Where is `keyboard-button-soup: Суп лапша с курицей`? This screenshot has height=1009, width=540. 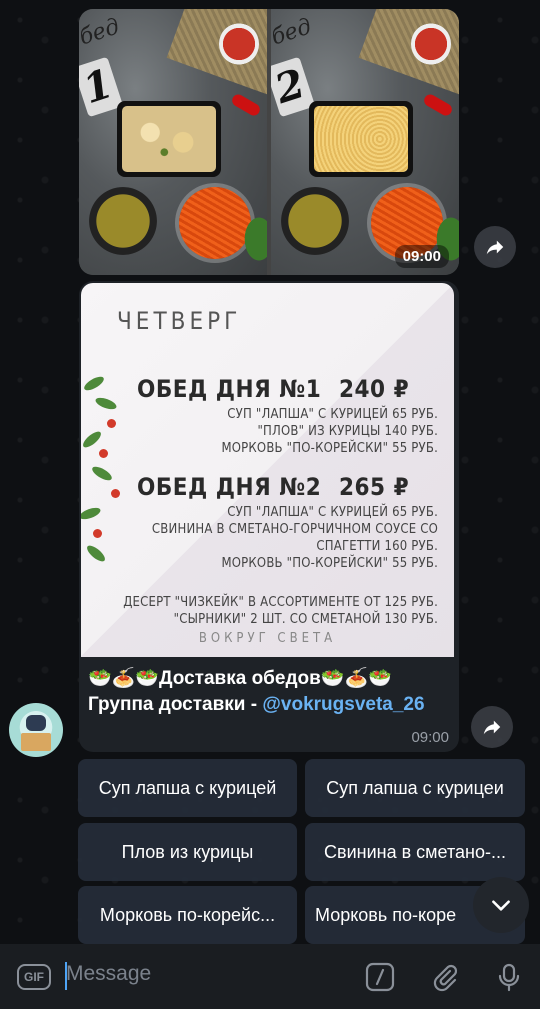
keyboard-button-soup: Суп лапша с курицей is located at coordinates (187, 788).